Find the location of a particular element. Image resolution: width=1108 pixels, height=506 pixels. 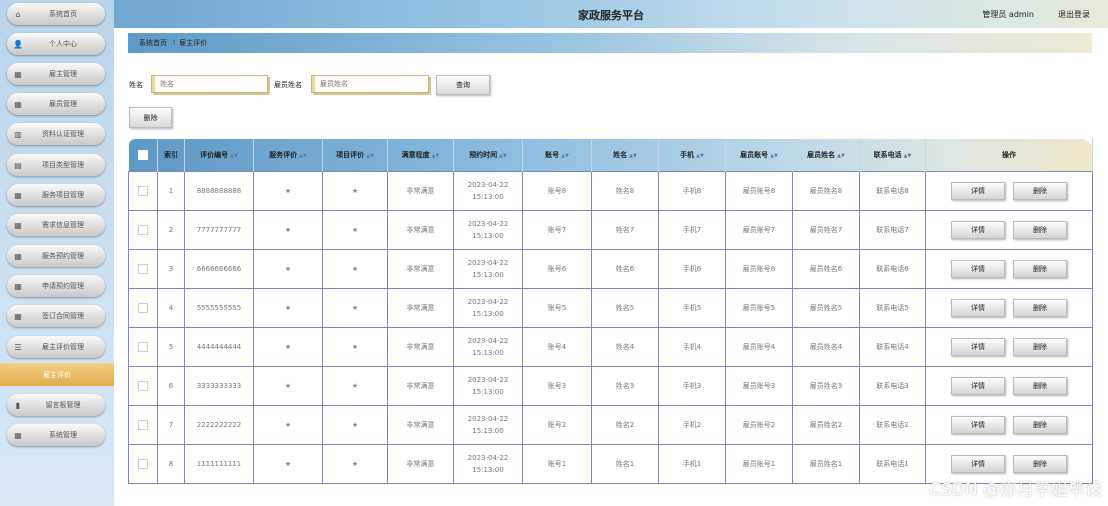

col-eval-no: 评价编号 ▲▼ is located at coordinates (219, 155).